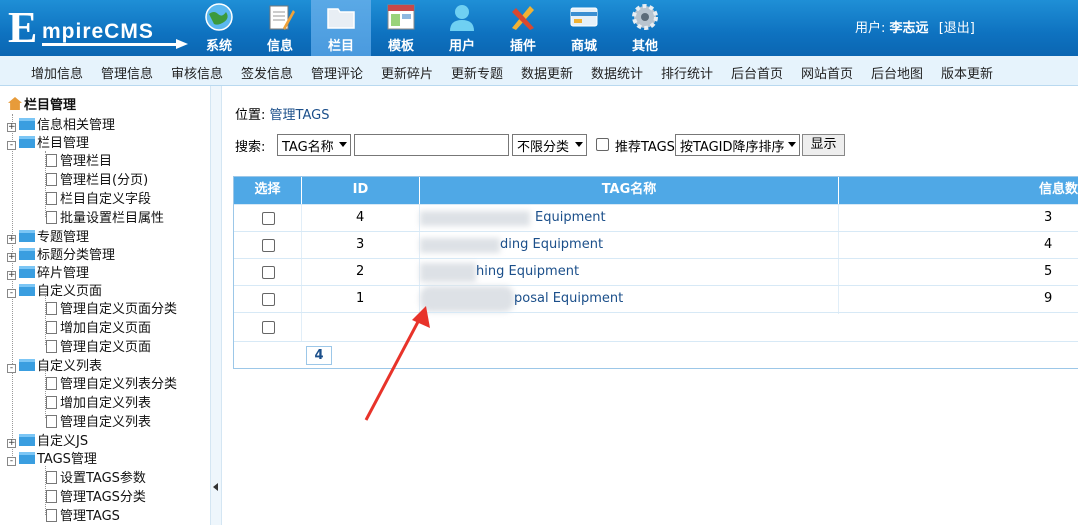  I want to click on tree-item-column-custom-fields: 栏目自定义字段, so click(99, 197).